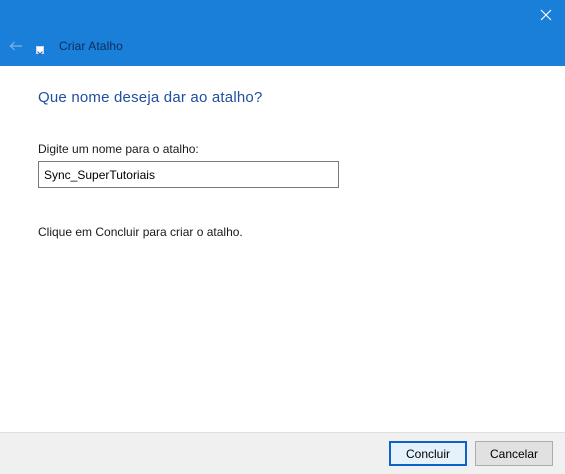 This screenshot has height=474, width=565. I want to click on close-button, so click(546, 15).